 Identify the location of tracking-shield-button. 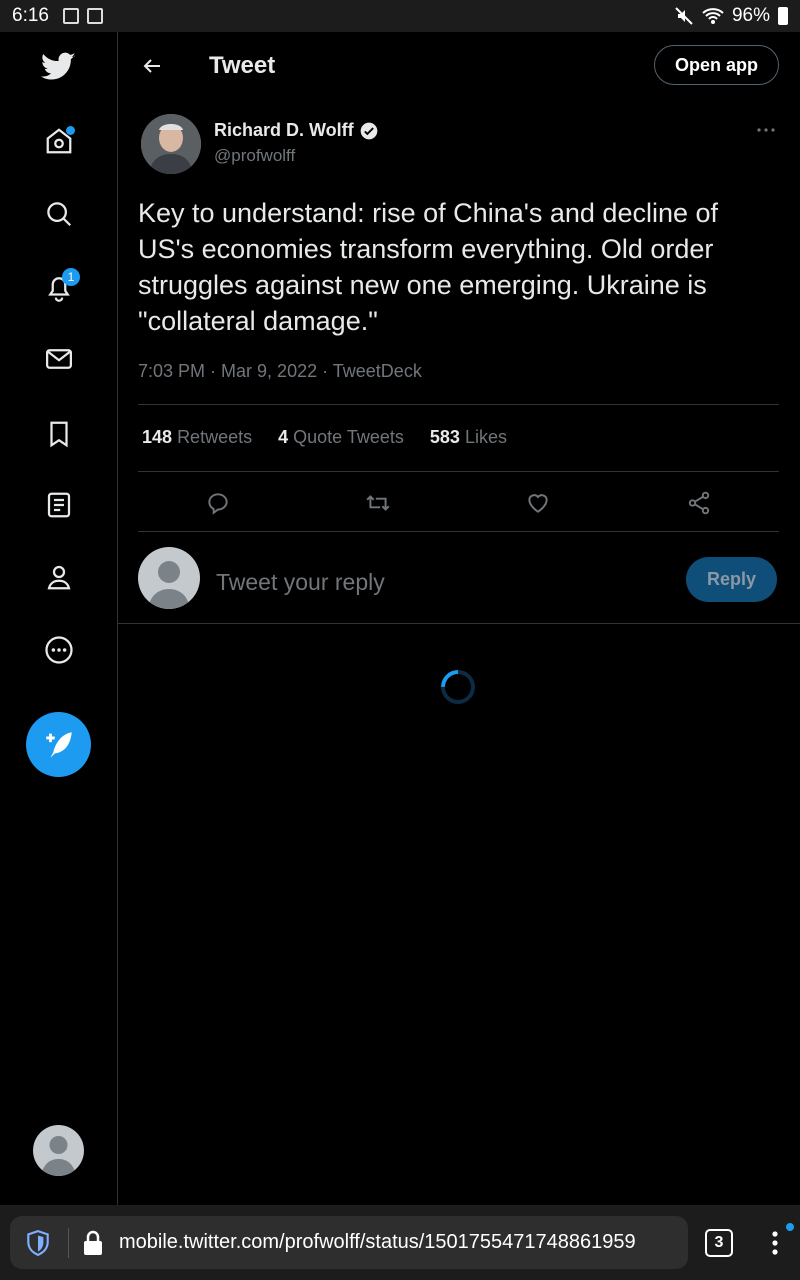
(38, 1243).